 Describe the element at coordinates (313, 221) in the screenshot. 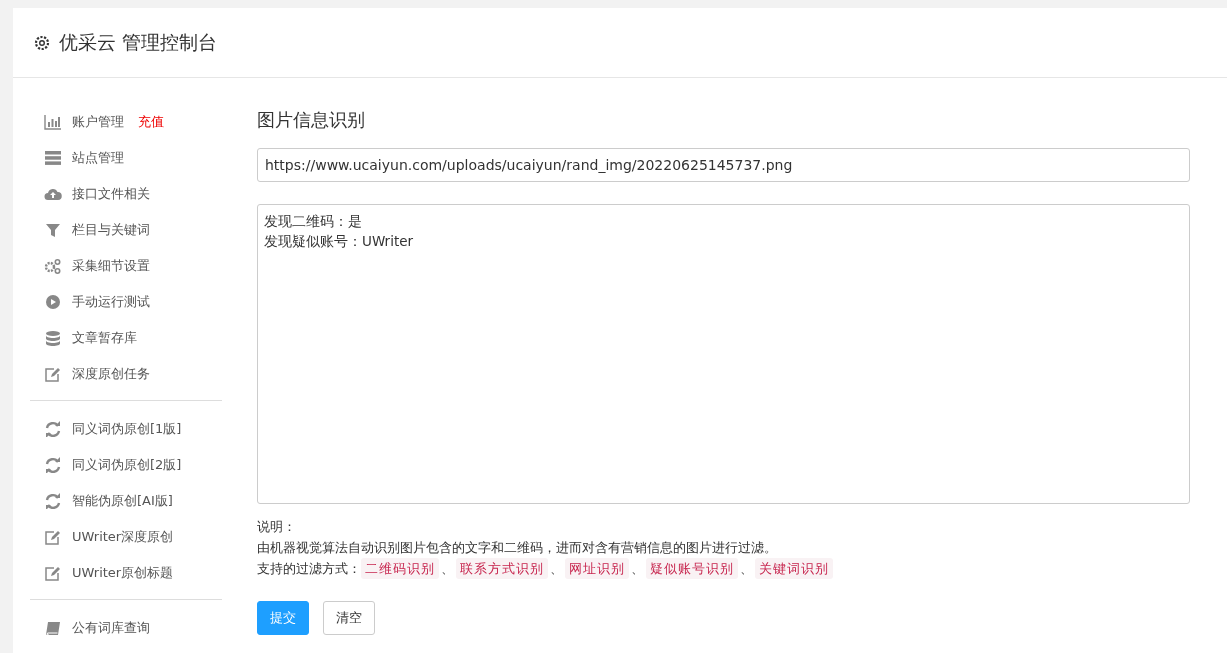

I see `result-line: 发现二维码：是` at that location.